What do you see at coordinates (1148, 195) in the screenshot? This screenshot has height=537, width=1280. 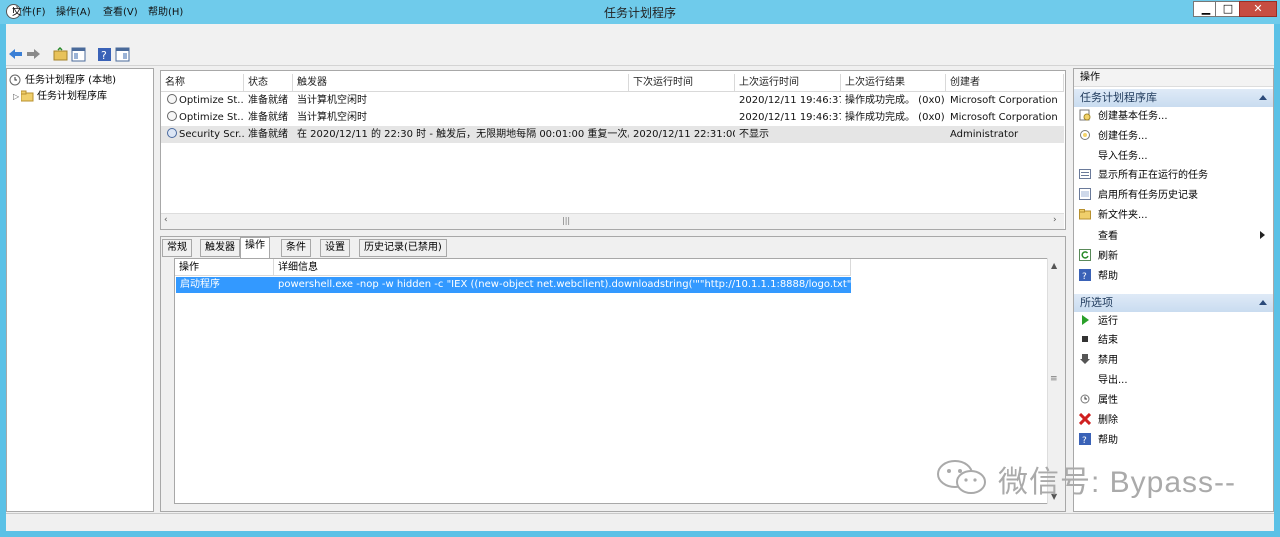 I see `action-label: 启用所有任务历史记录` at bounding box center [1148, 195].